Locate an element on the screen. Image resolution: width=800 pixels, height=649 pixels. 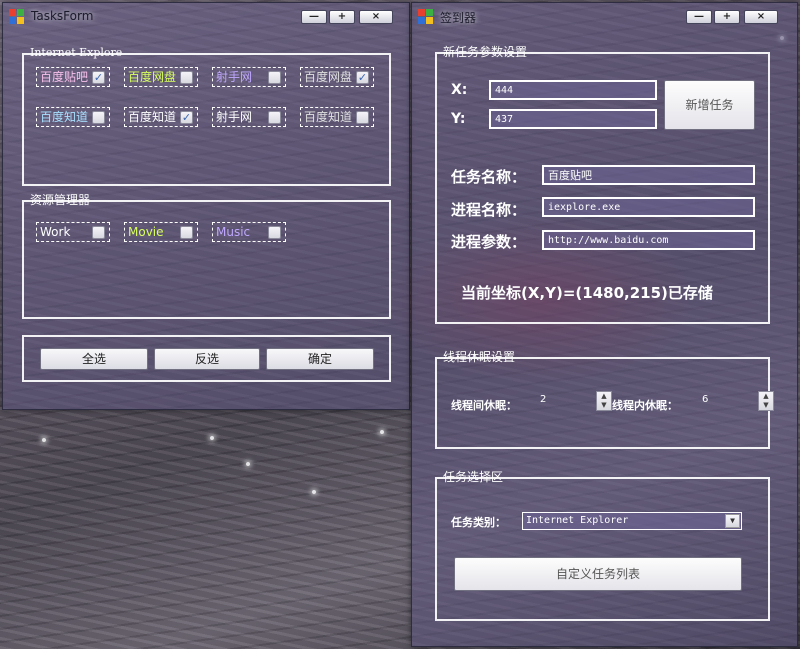
chevron-down-icon: ▼ is located at coordinates (732, 521).